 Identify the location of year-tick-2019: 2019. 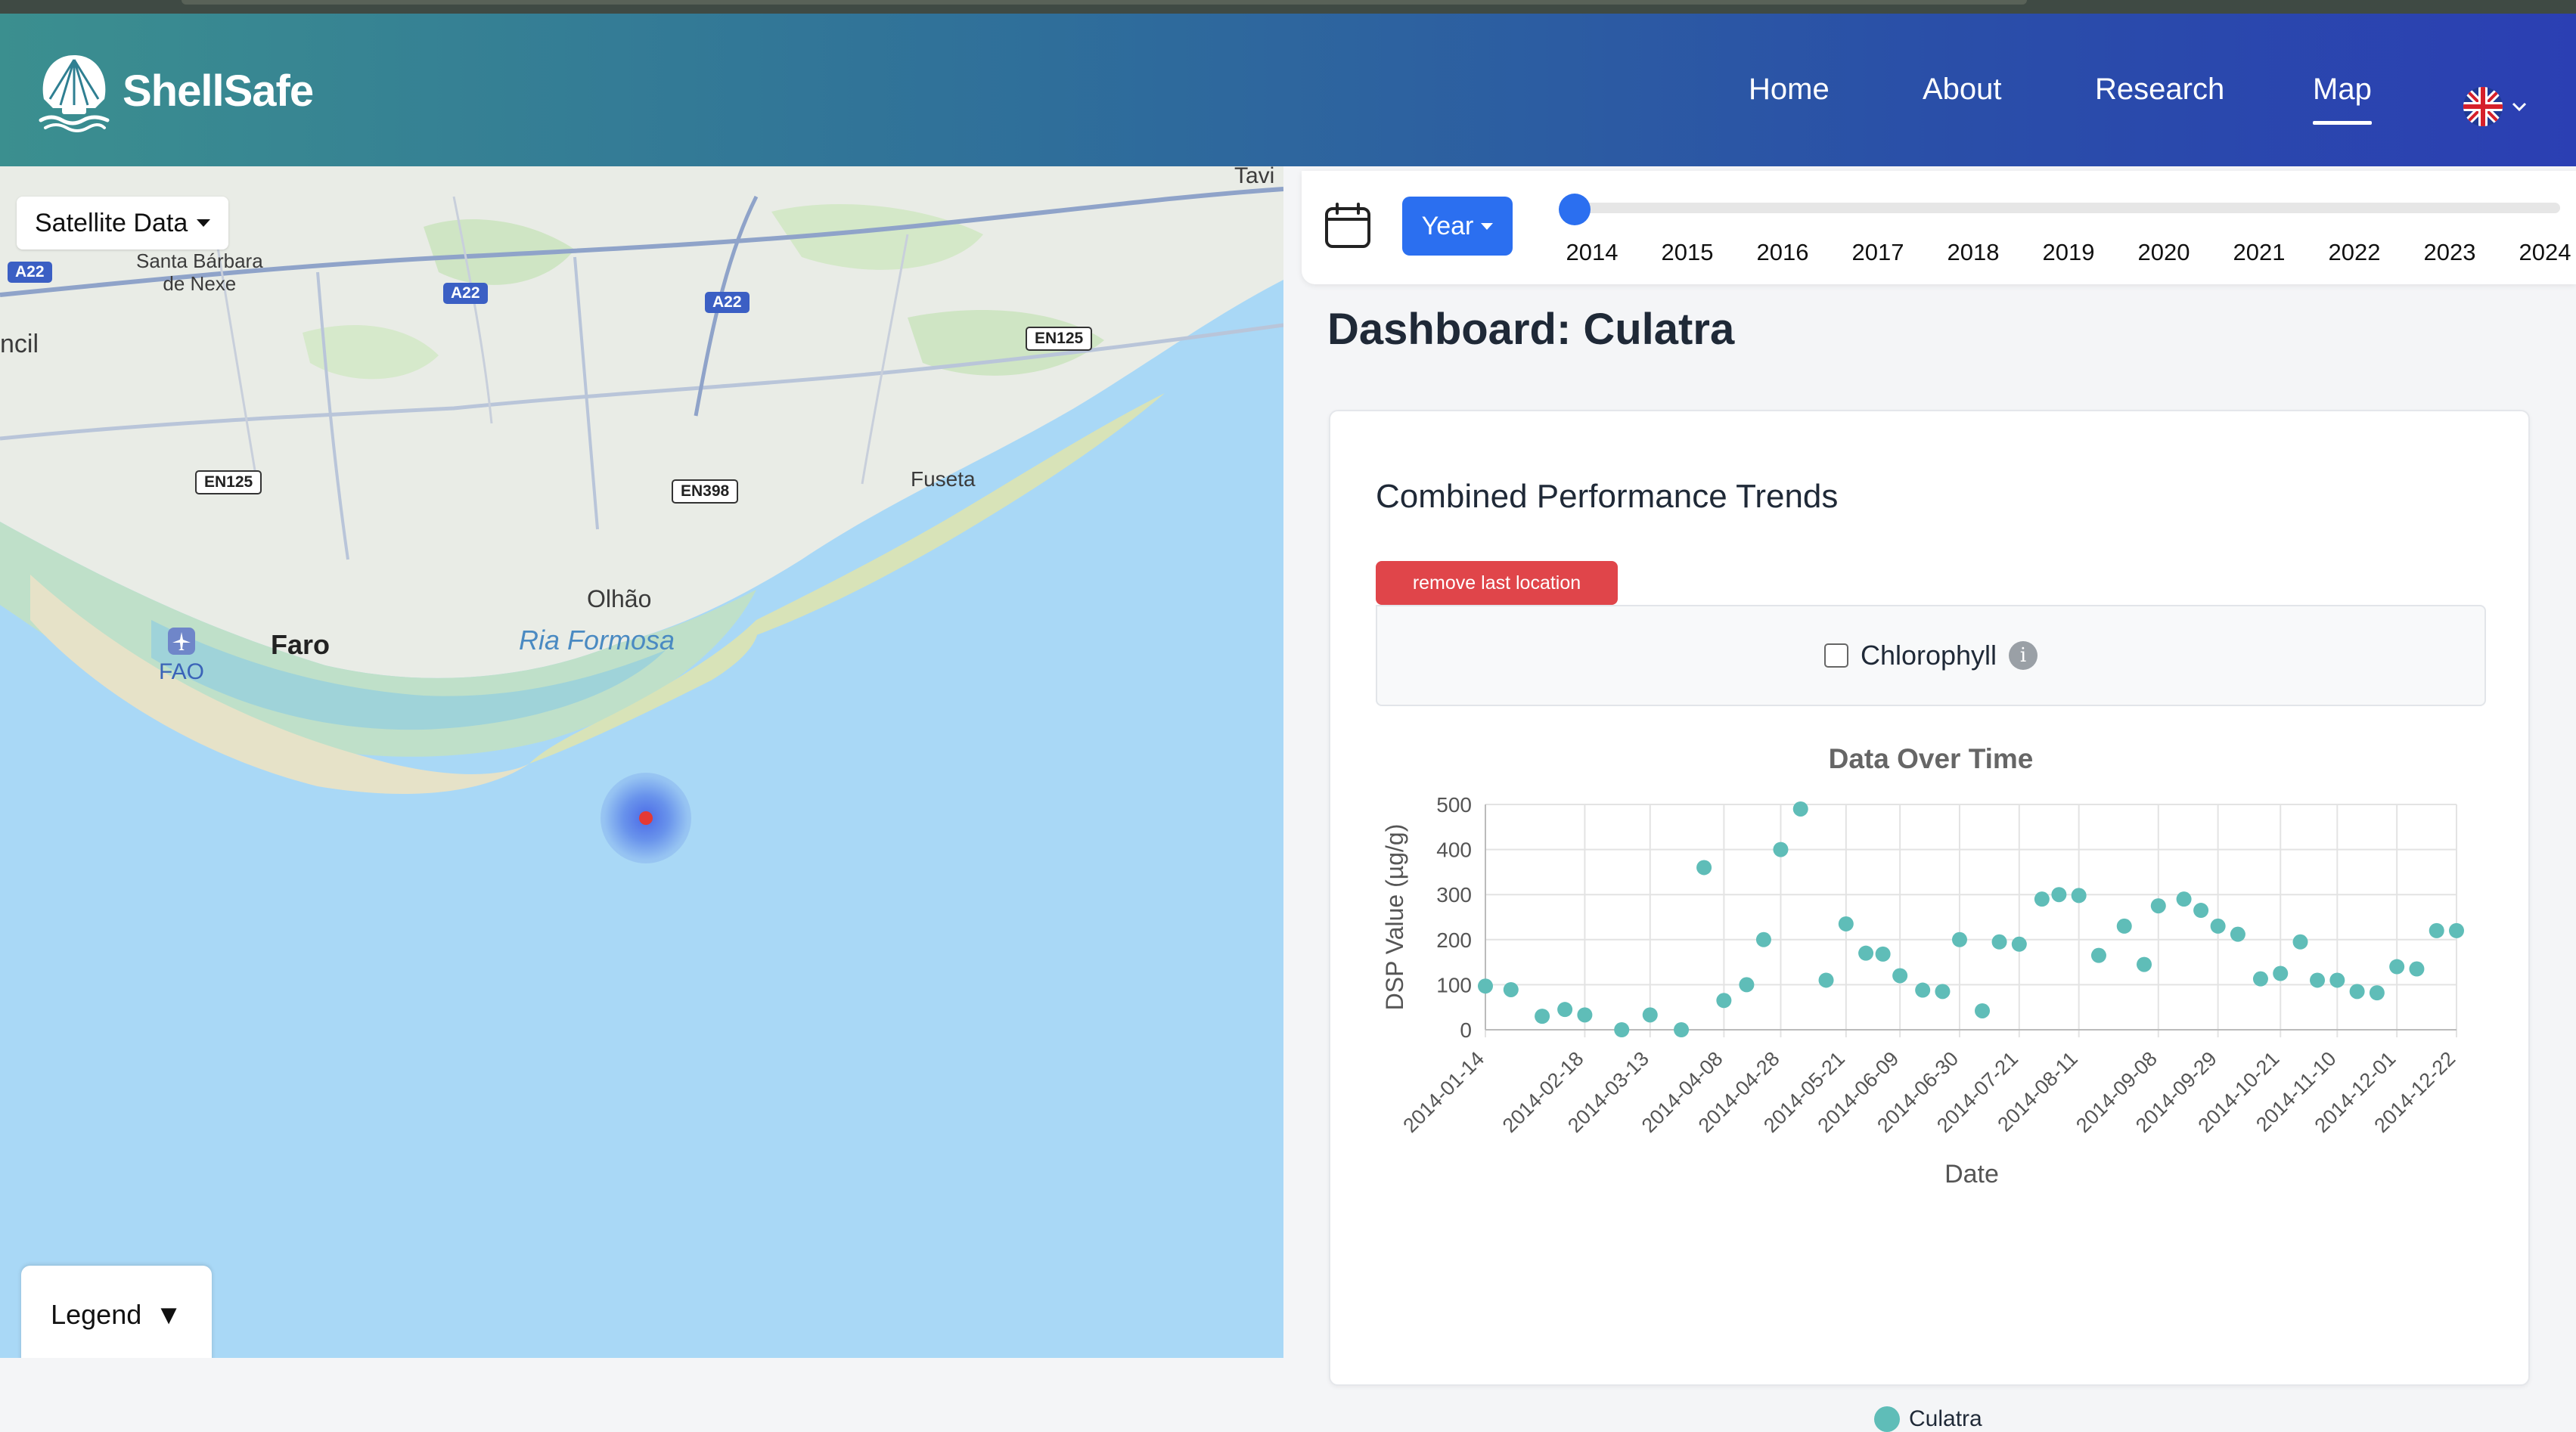
(2069, 253).